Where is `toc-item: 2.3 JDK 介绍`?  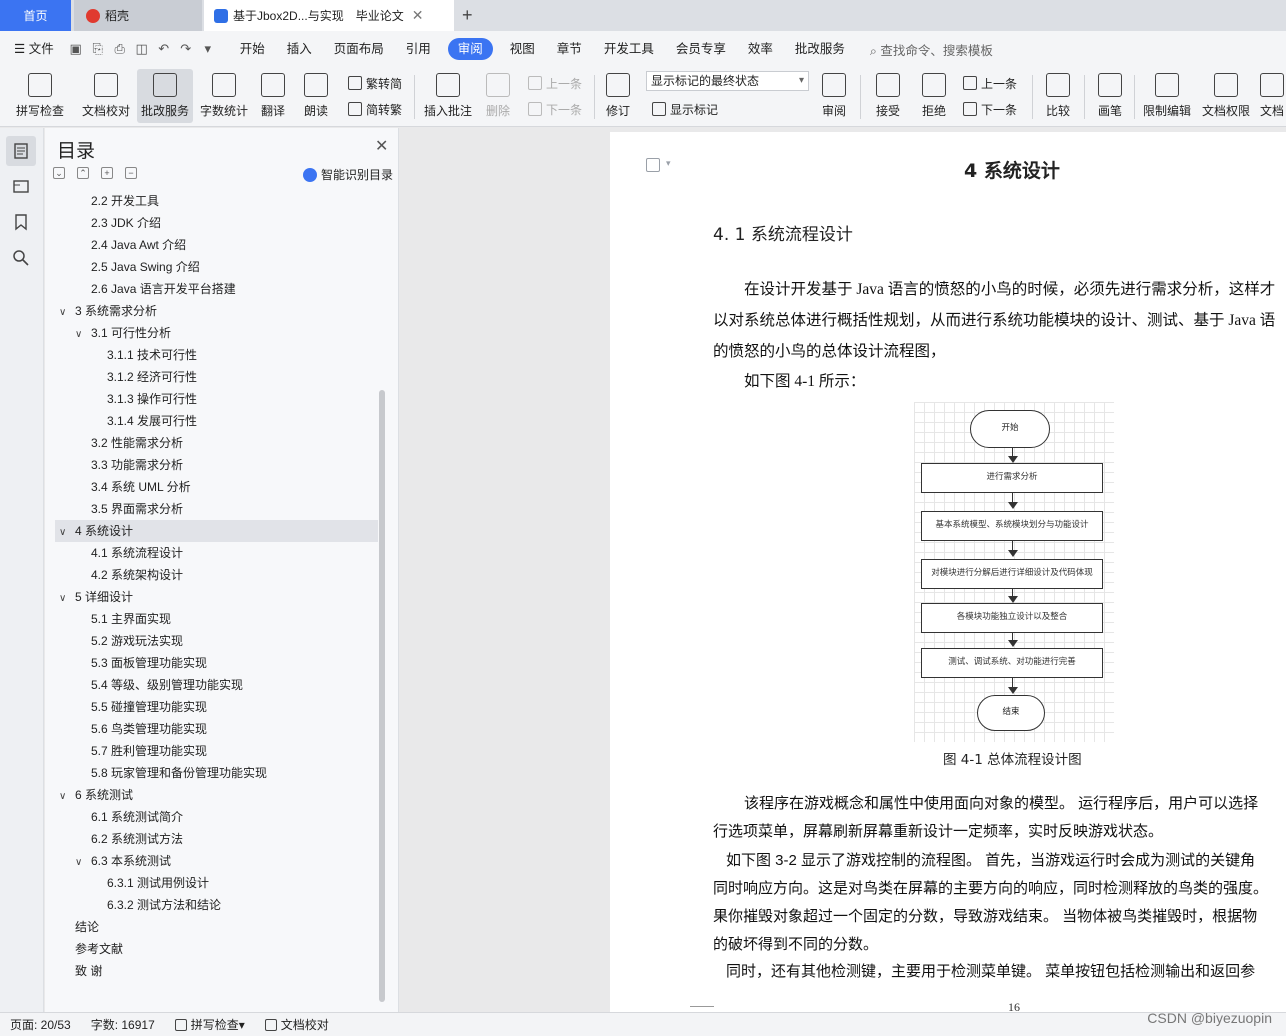 toc-item: 2.3 JDK 介绍 is located at coordinates (216, 223).